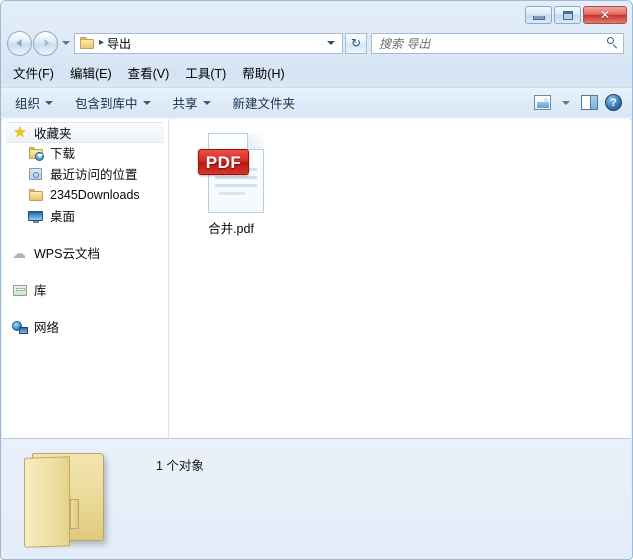 This screenshot has width=633, height=560. I want to click on pdf-file-icon: PDF, so click(231, 173).